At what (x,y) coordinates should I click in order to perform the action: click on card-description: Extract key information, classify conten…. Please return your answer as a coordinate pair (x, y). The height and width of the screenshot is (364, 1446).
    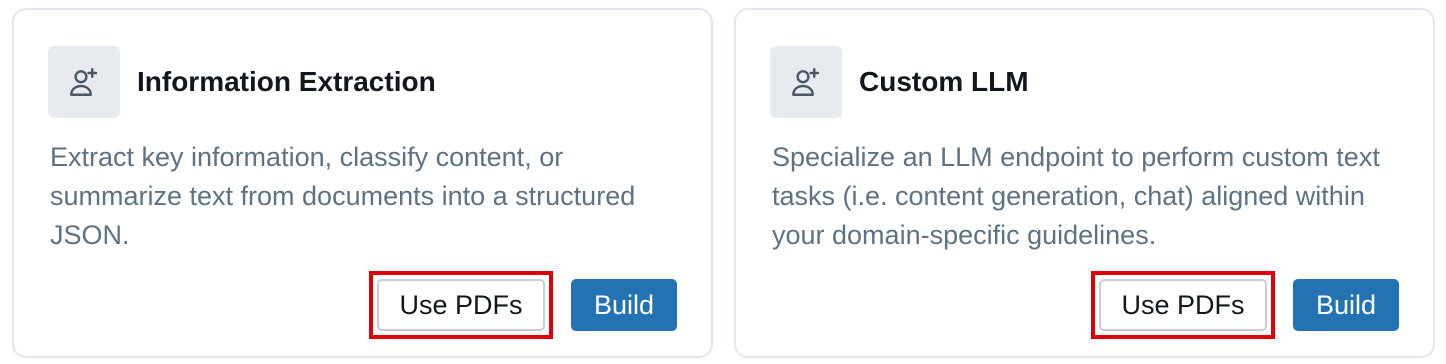
    Looking at the image, I should click on (343, 196).